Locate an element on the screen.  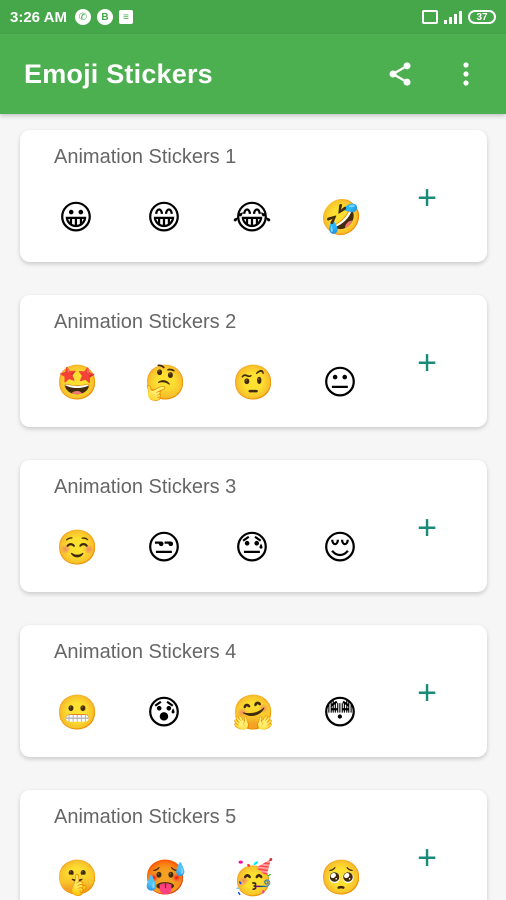
emoji-sticker: 😬 is located at coordinates (77, 713).